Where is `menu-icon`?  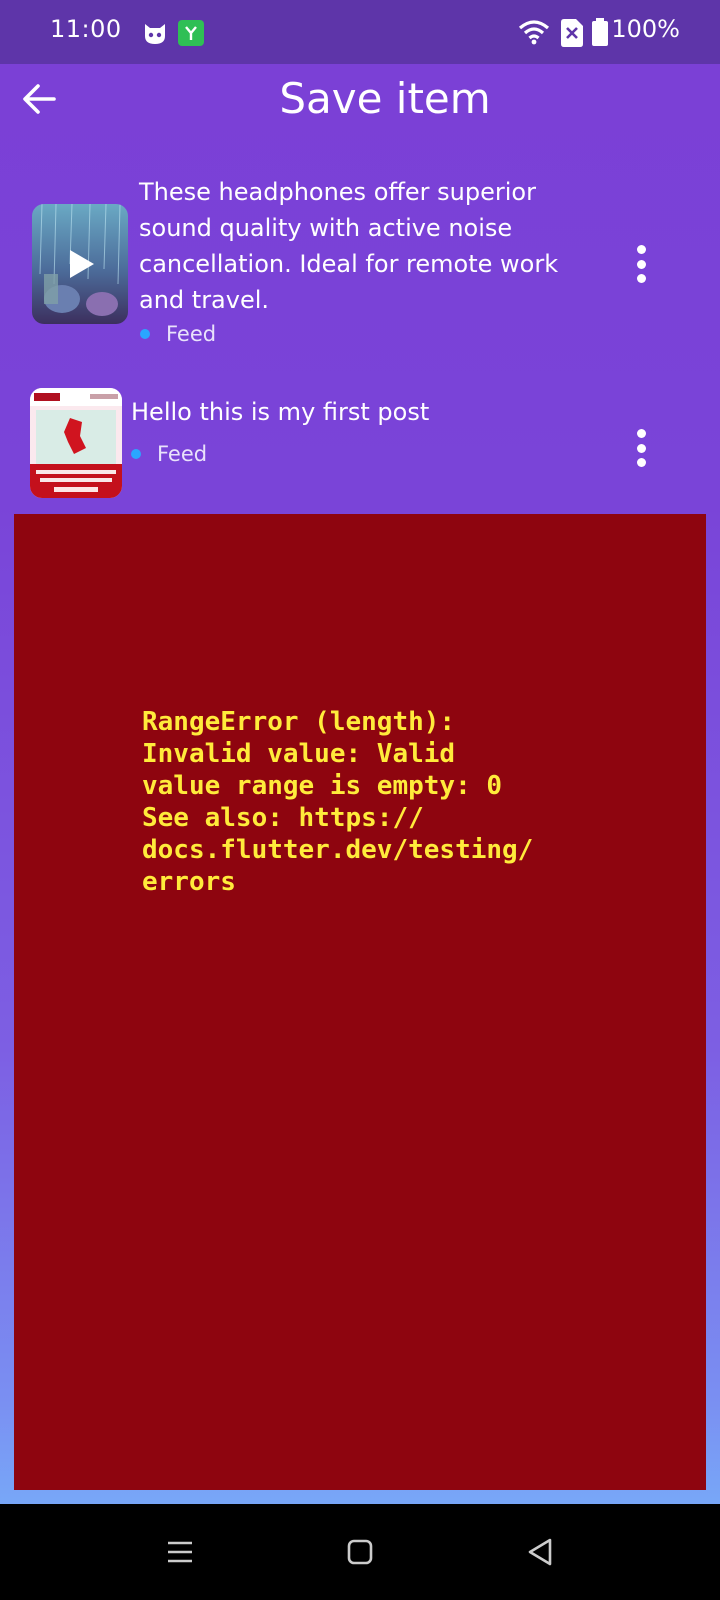
menu-icon is located at coordinates (180, 1552).